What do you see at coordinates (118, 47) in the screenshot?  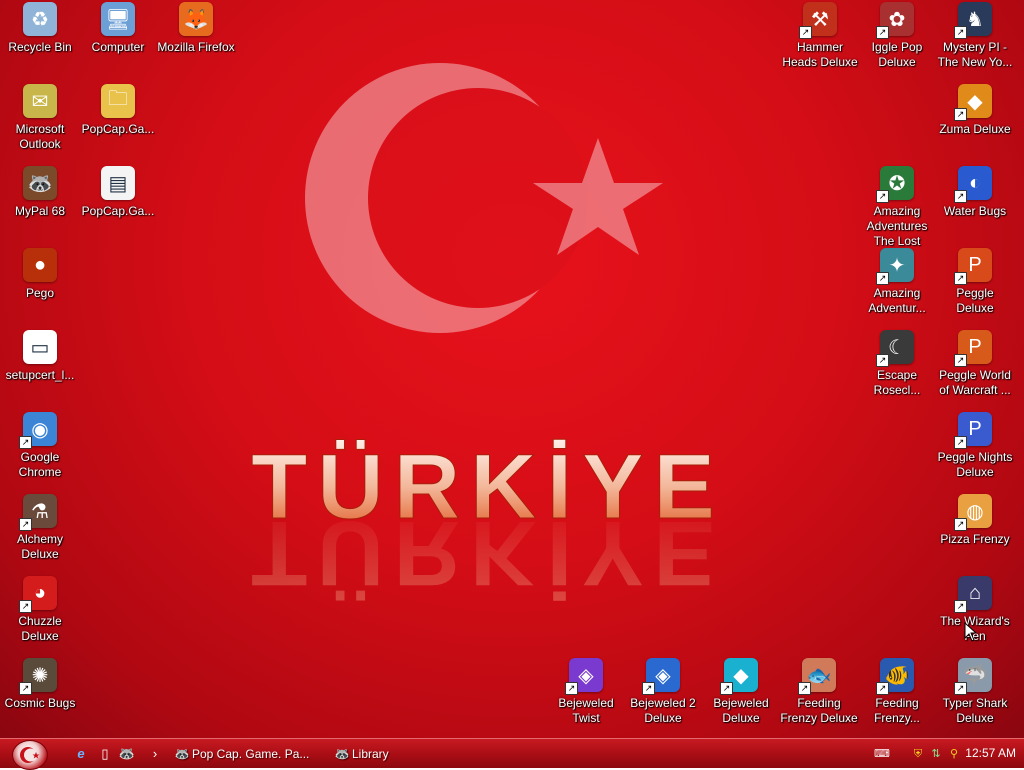 I see `desktop-icon-label: Computer` at bounding box center [118, 47].